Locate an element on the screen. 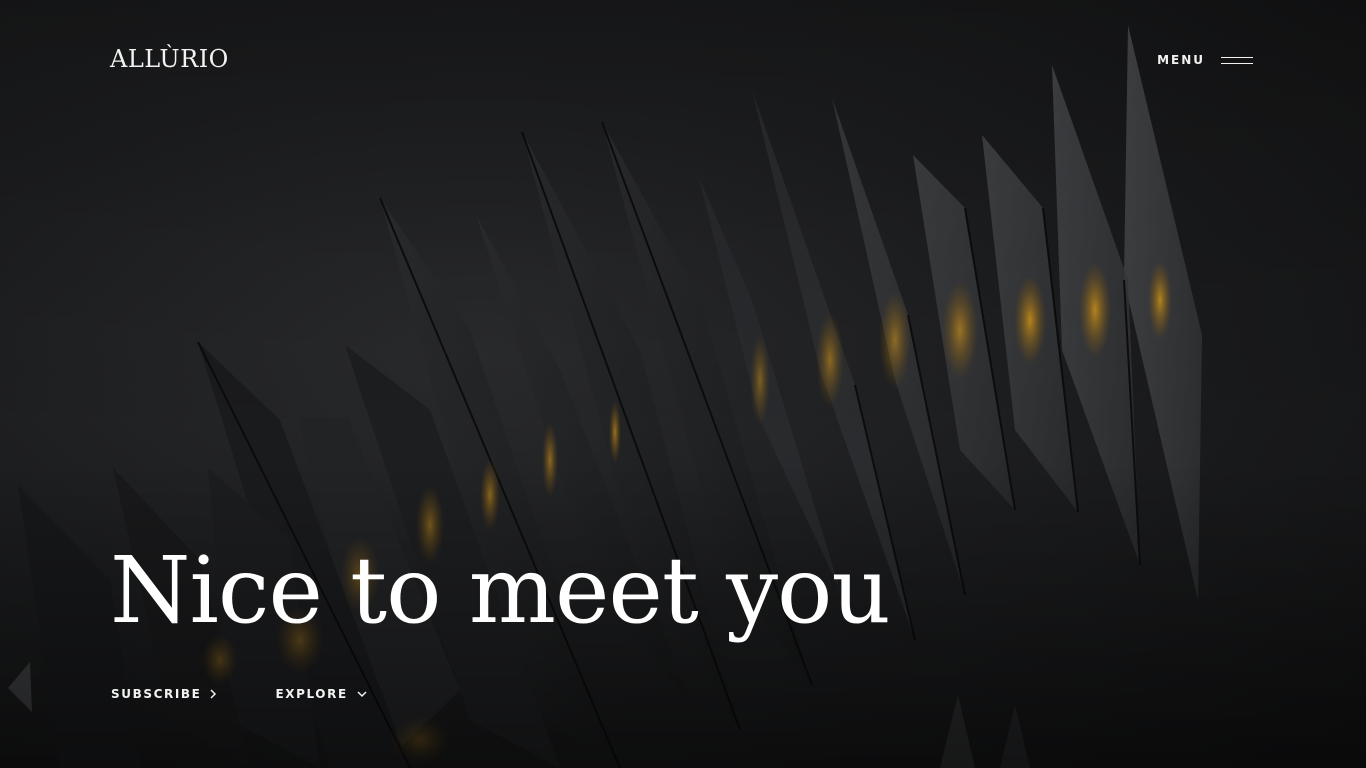 The image size is (1366, 768). subscribe-link: SUBSCRIBE is located at coordinates (164, 694).